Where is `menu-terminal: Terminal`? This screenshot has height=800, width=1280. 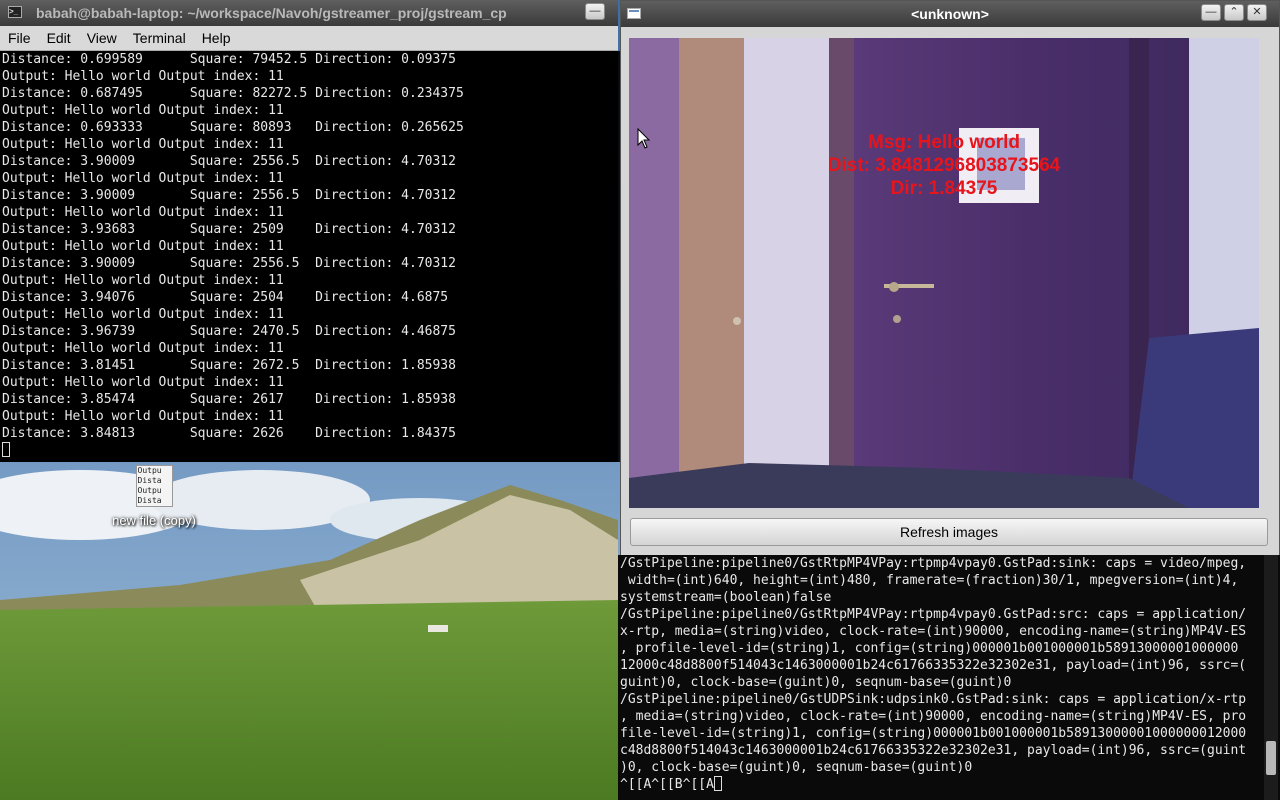 menu-terminal: Terminal is located at coordinates (159, 36).